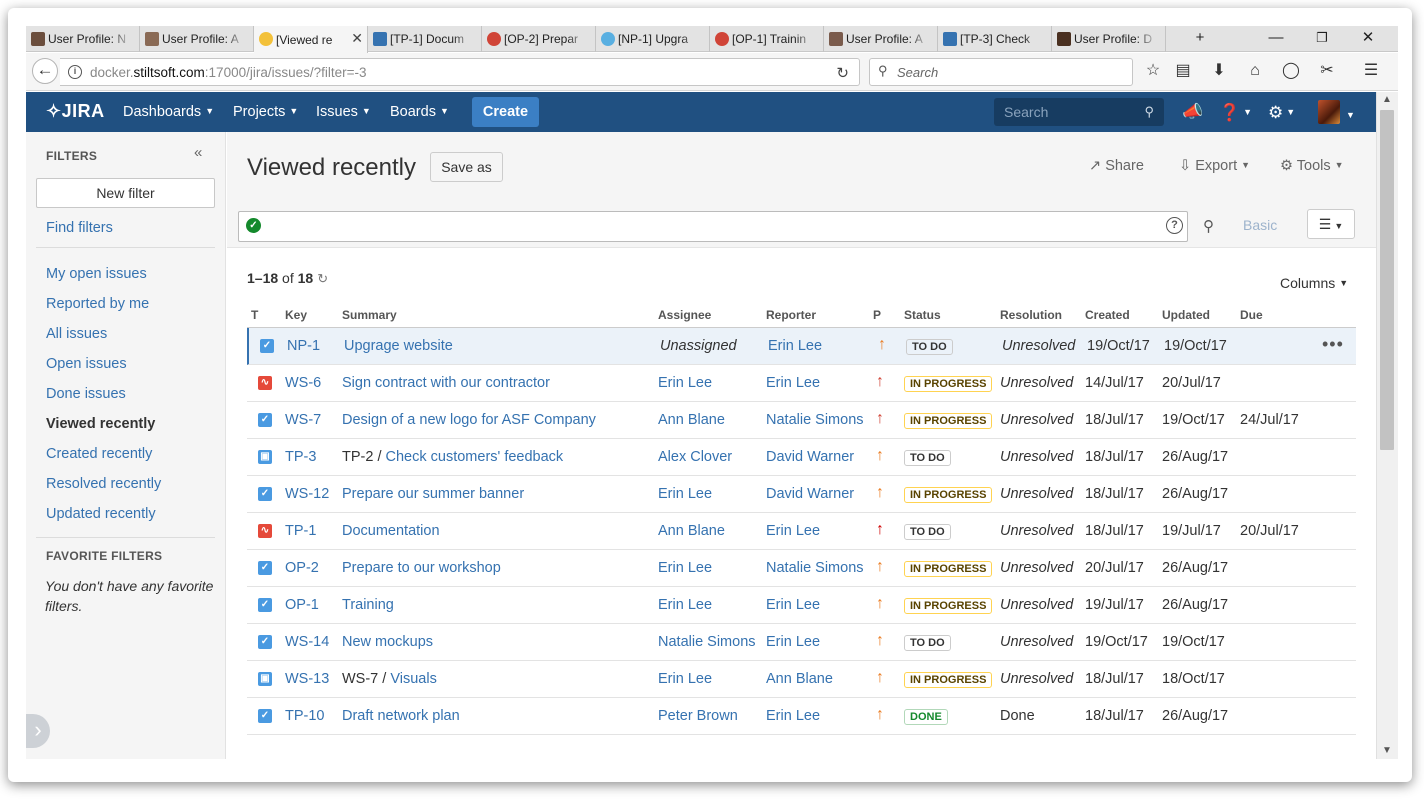 This screenshot has width=1424, height=800. Describe the element at coordinates (303, 346) in the screenshot. I see `issue-key-link: NP-1` at that location.